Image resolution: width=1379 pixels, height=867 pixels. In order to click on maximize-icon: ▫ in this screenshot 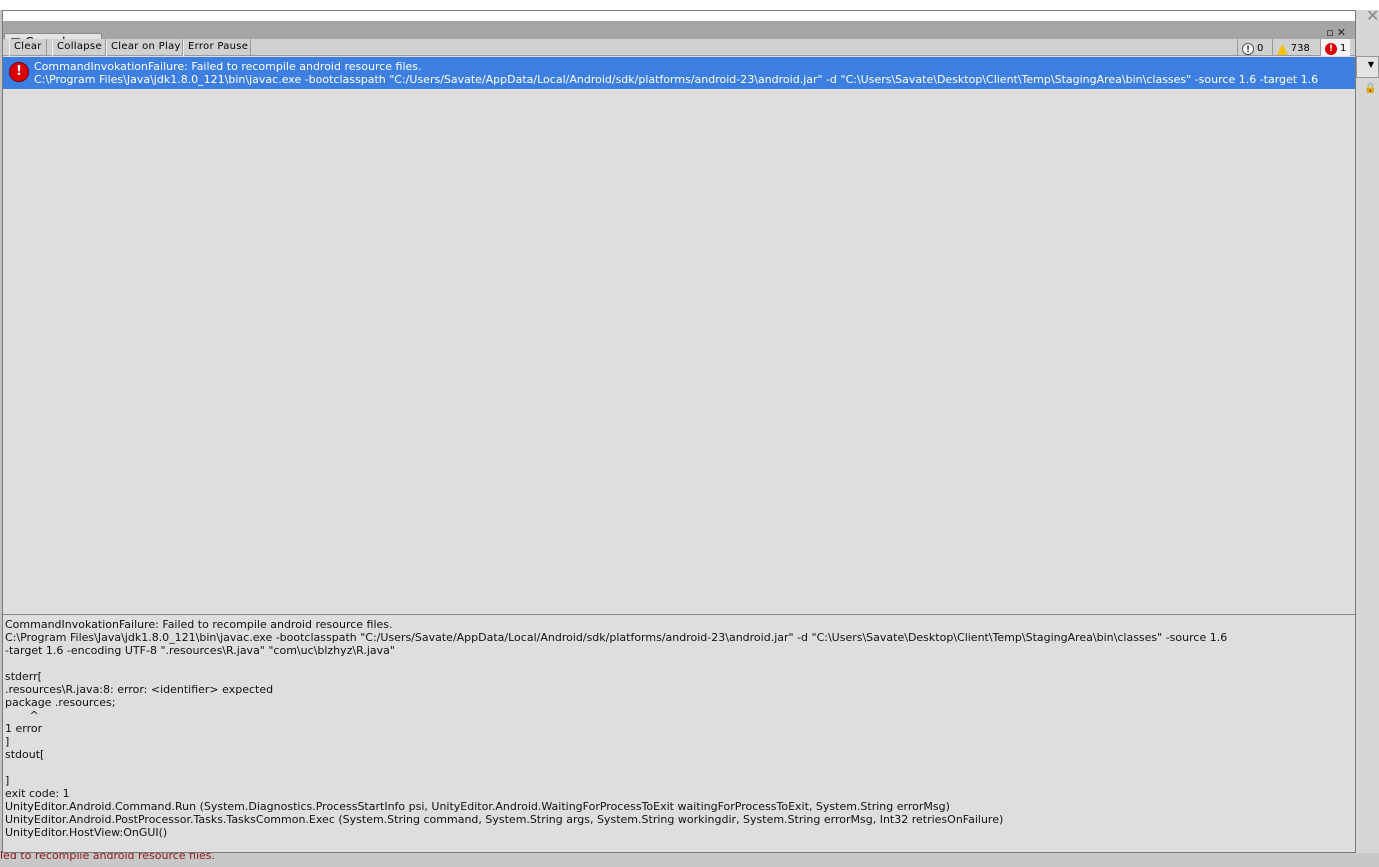, I will do `click(1331, 32)`.